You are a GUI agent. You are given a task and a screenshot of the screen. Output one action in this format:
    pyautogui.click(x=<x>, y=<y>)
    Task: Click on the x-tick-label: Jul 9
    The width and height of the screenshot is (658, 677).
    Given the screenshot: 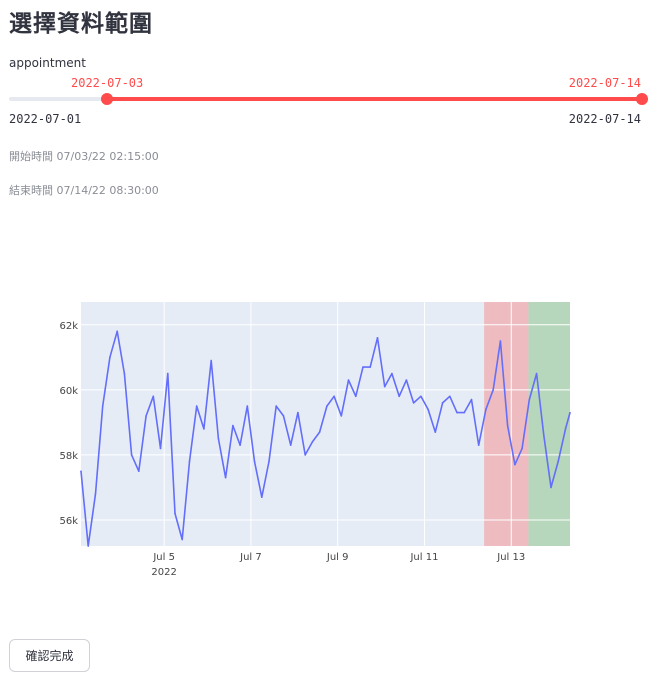 What is the action you would take?
    pyautogui.click(x=337, y=557)
    